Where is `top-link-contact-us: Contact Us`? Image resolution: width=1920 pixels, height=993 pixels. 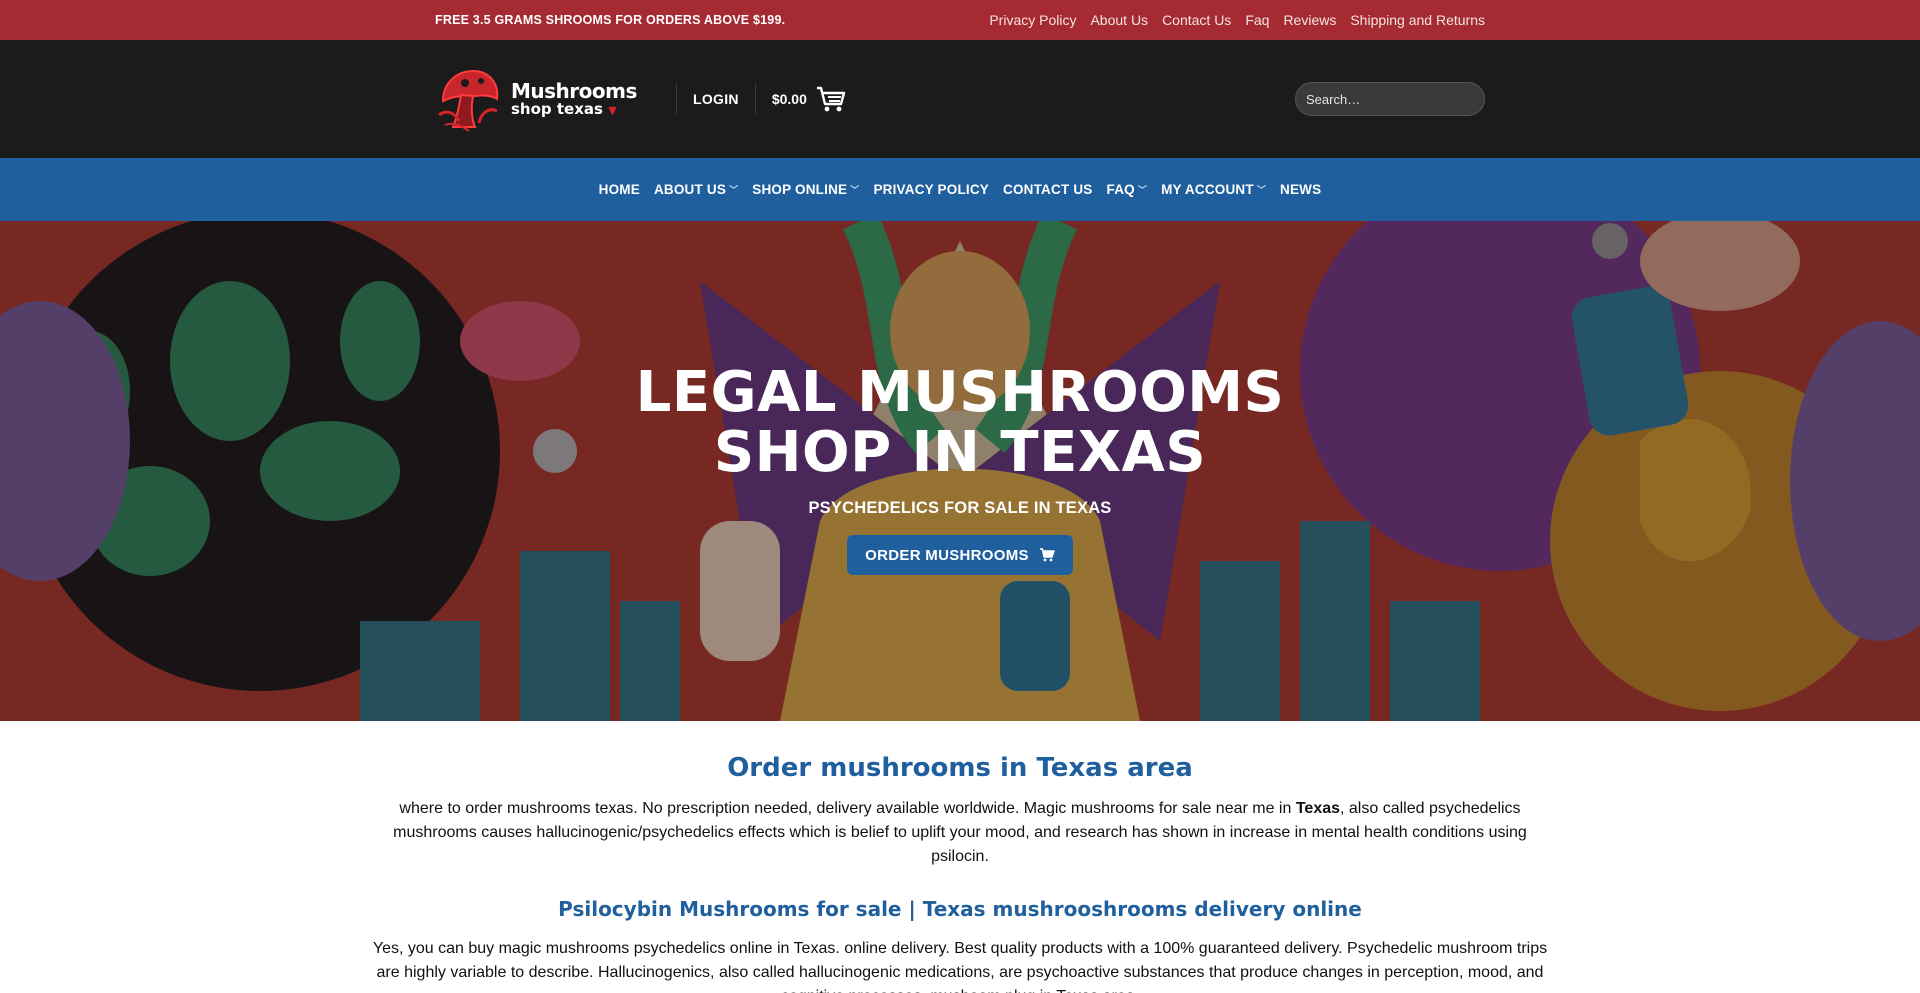 top-link-contact-us: Contact Us is located at coordinates (1196, 20).